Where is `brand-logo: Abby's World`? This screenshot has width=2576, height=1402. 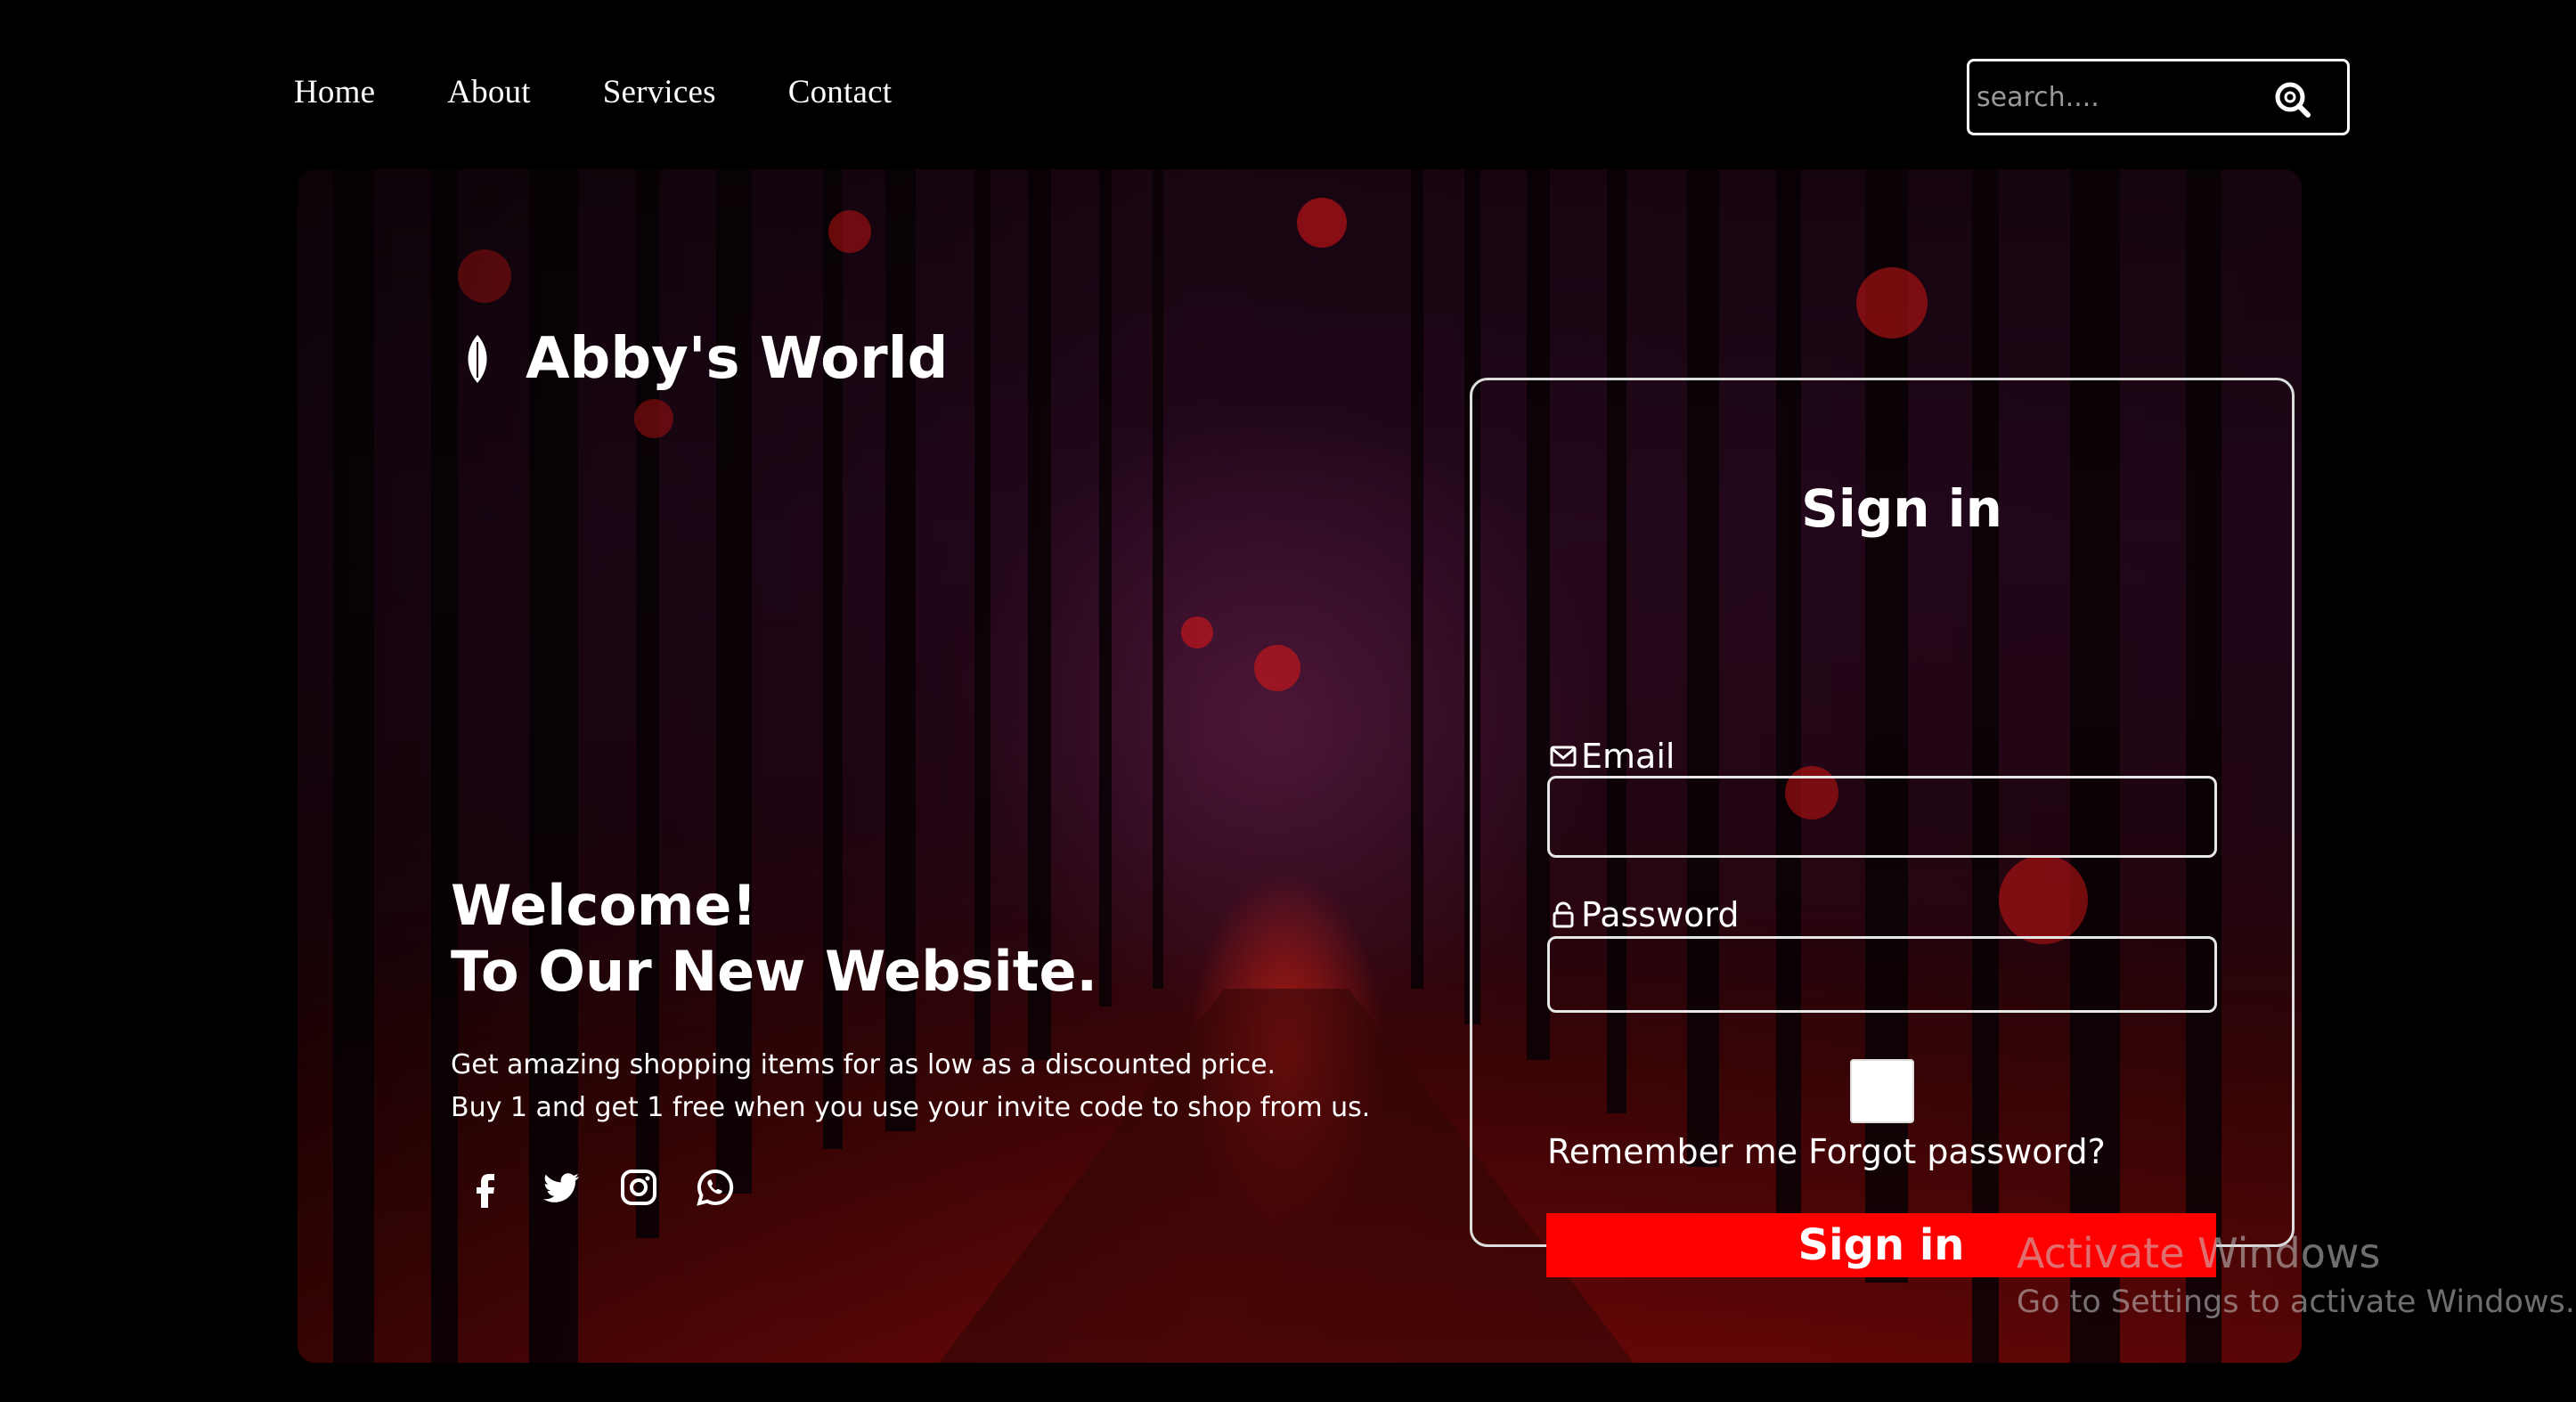
brand-logo: Abby's World is located at coordinates (706, 359).